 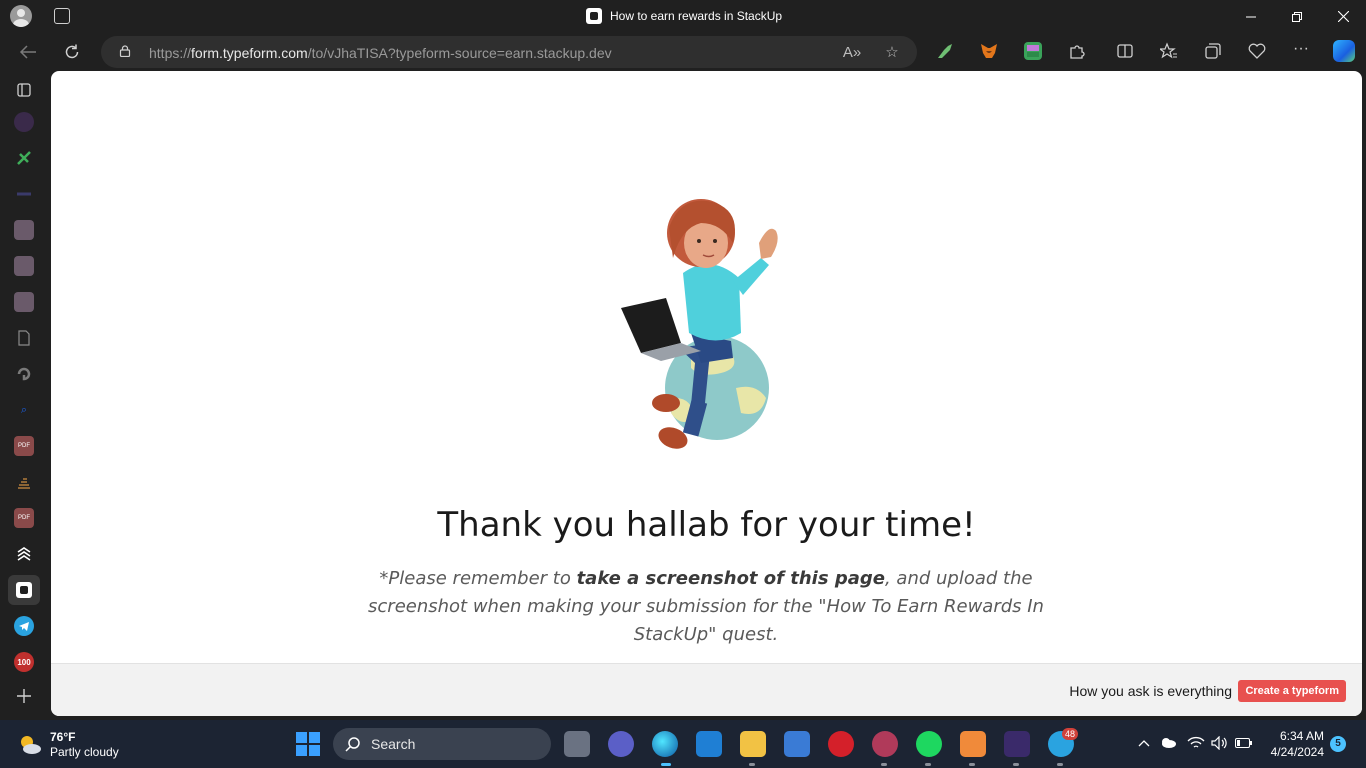 I want to click on active-tab: How to earn rewards in StackUp, so click(x=684, y=16).